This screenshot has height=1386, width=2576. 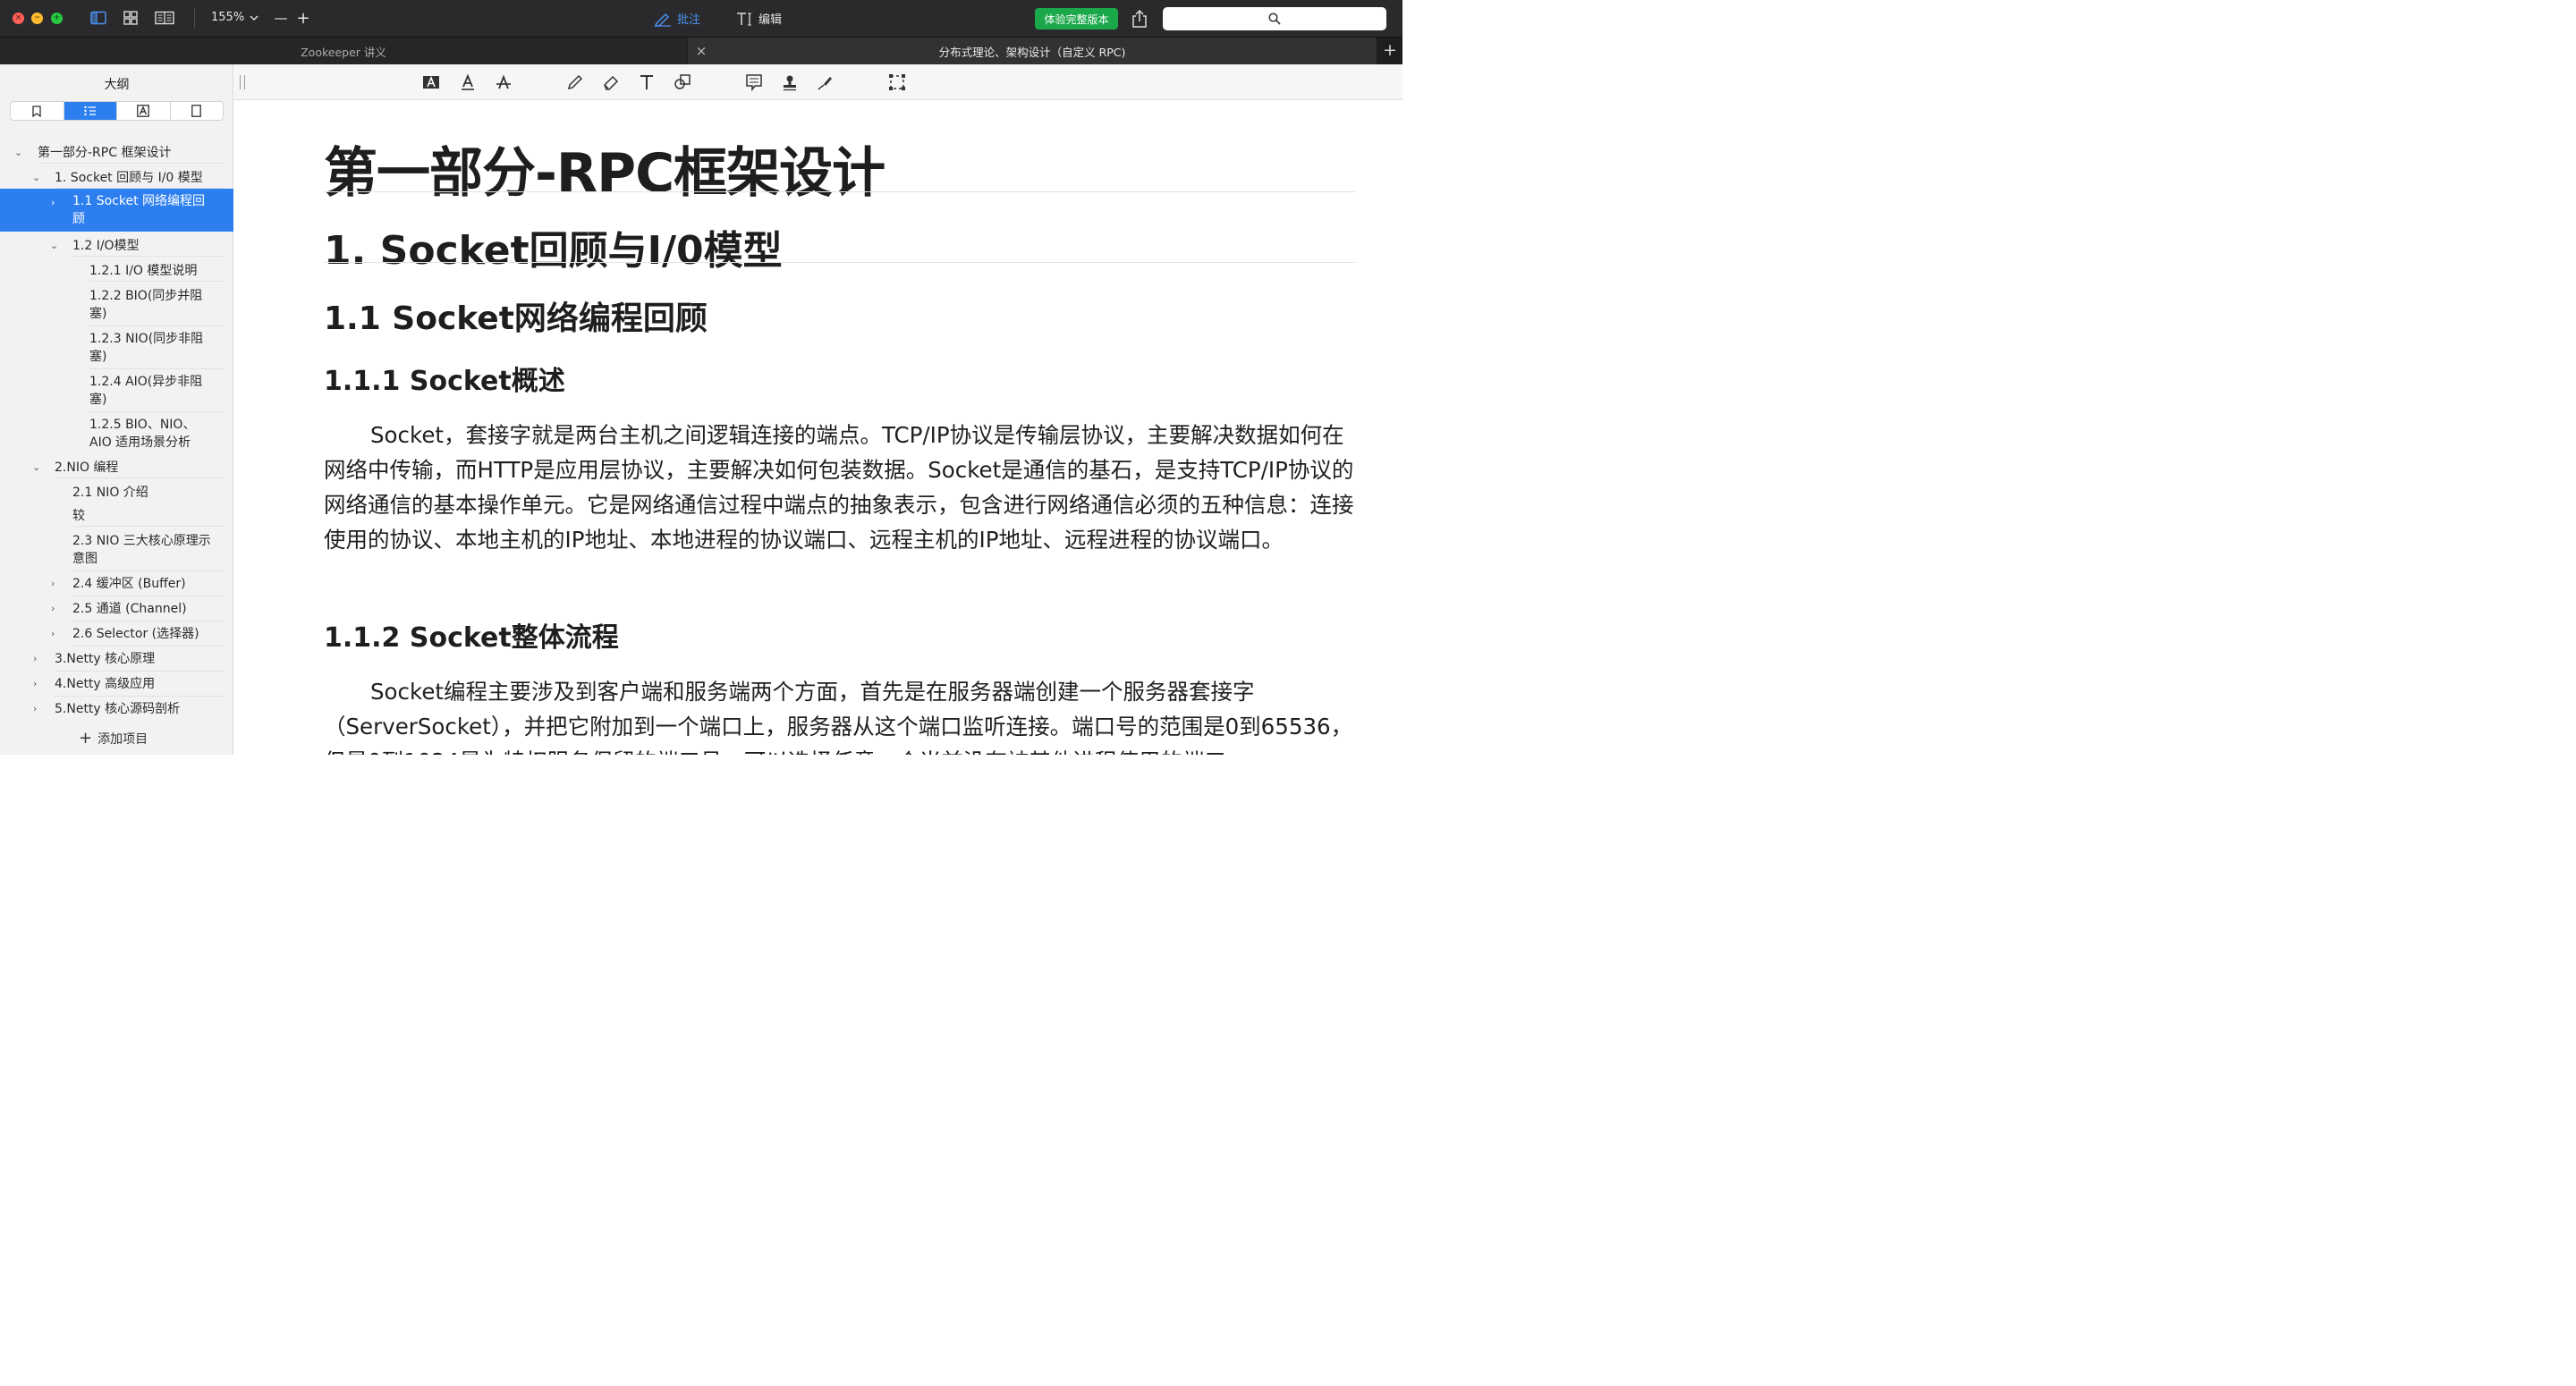 I want to click on outline-item: › 2.5 通道 (Channel), so click(x=116, y=609).